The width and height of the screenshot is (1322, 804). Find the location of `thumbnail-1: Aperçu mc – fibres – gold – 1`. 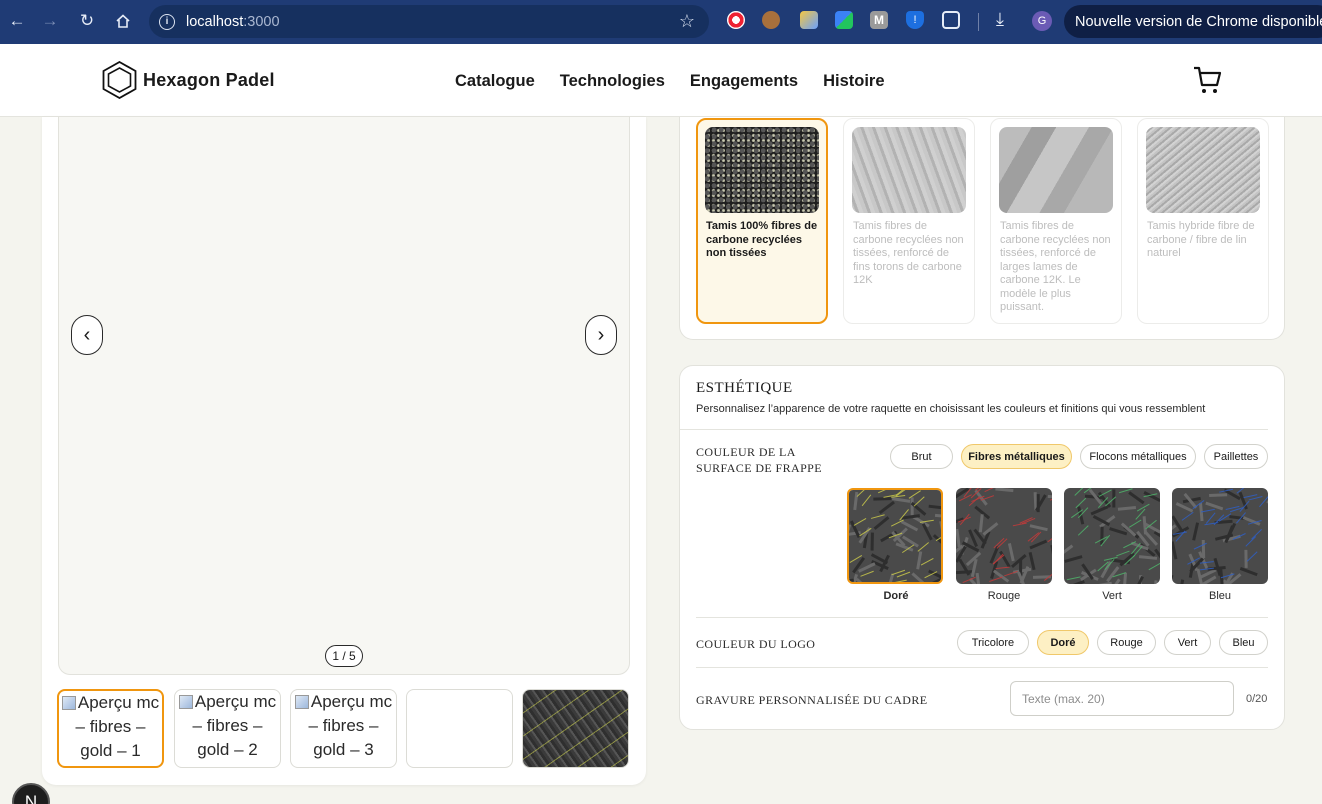

thumbnail-1: Aperçu mc – fibres – gold – 1 is located at coordinates (110, 728).